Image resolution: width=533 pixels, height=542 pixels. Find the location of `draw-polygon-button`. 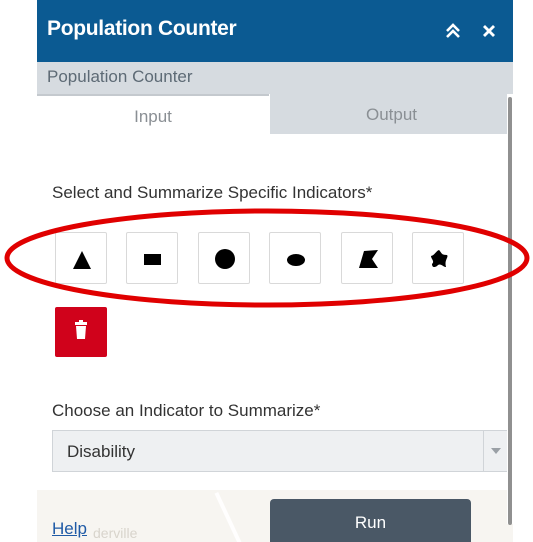

draw-polygon-button is located at coordinates (367, 258).